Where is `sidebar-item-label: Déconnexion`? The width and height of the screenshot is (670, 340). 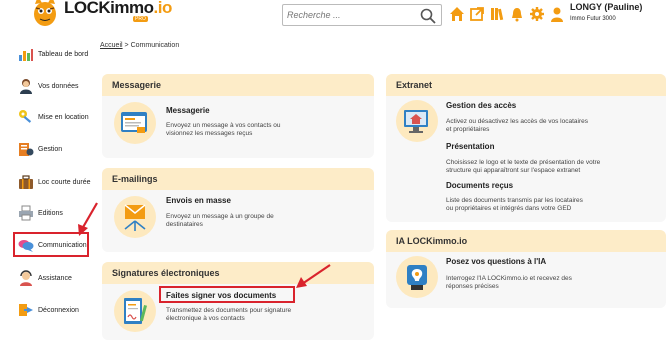 sidebar-item-label: Déconnexion is located at coordinates (58, 310).